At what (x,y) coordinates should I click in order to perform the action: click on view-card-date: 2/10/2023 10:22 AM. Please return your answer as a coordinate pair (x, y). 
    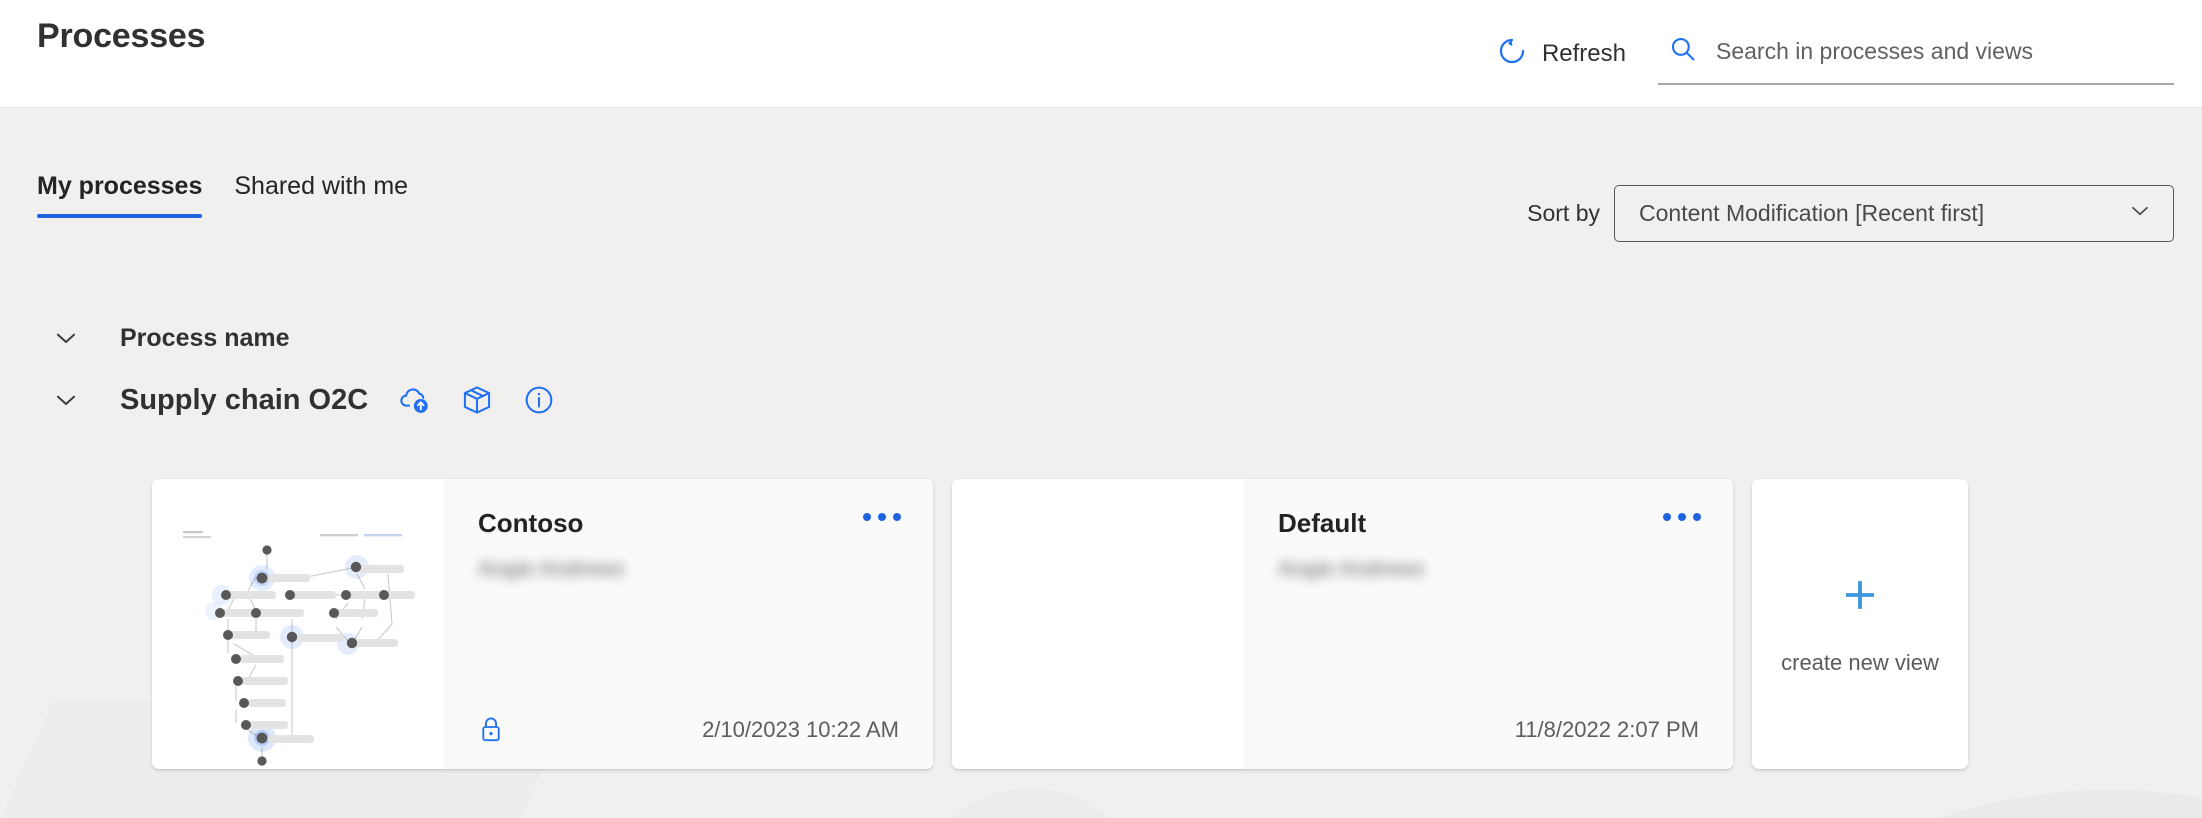
    Looking at the image, I should click on (800, 729).